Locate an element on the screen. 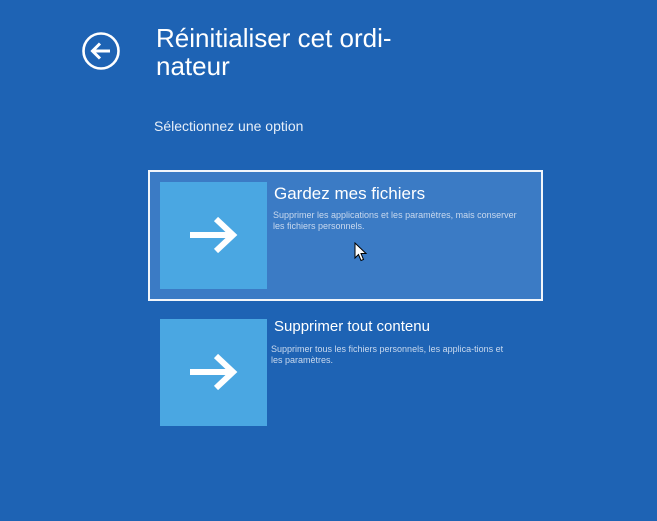 The height and width of the screenshot is (521, 657). page-title: Réinitialiser cet ordi- nateur is located at coordinates (274, 52).